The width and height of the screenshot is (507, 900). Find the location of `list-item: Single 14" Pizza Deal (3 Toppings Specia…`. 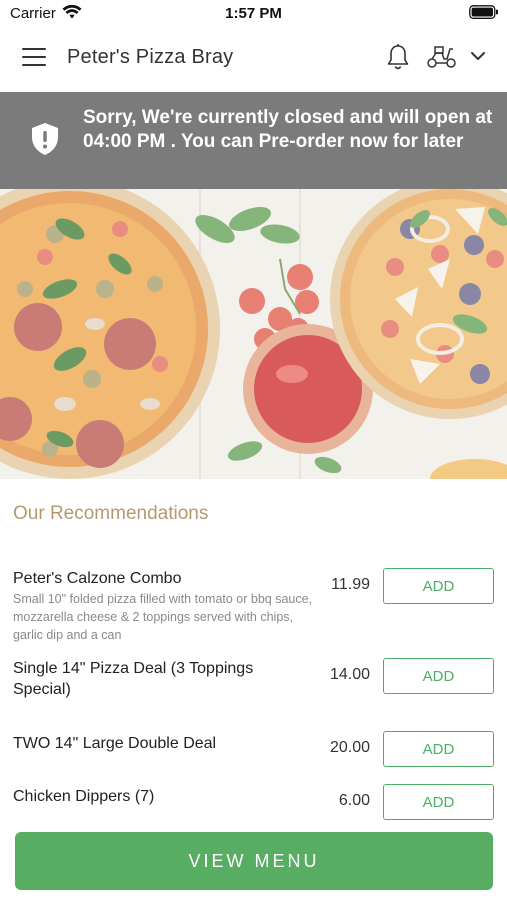

list-item: Single 14" Pizza Deal (3 Toppings Specia… is located at coordinates (253, 683).